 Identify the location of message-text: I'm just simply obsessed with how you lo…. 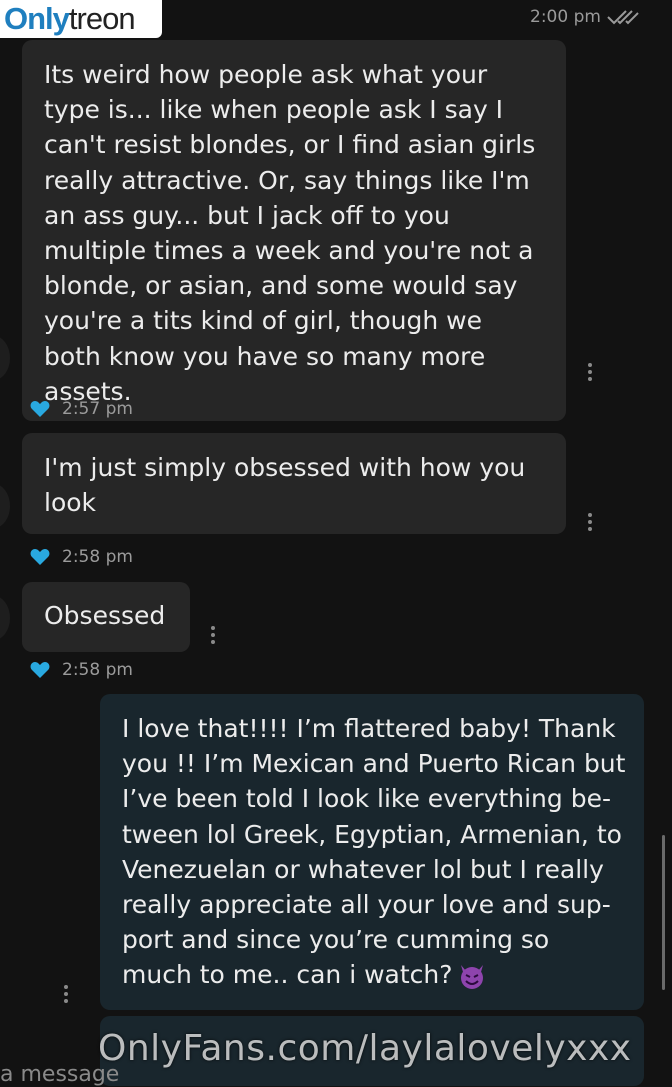
(285, 485).